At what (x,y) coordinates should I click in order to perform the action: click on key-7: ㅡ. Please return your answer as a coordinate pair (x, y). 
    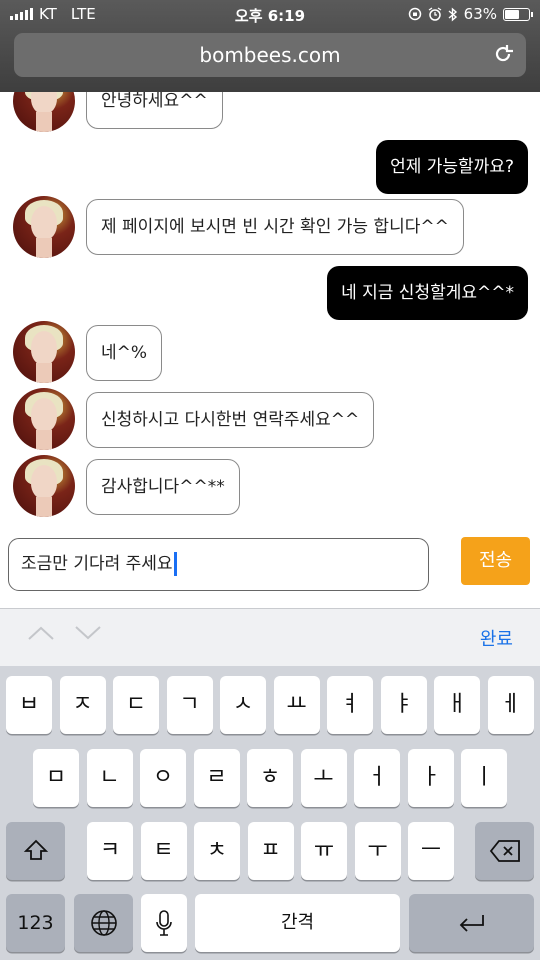
    Looking at the image, I should click on (431, 851).